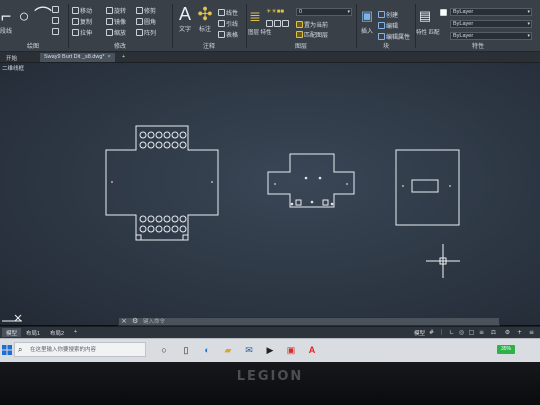 This screenshot has height=405, width=540. What do you see at coordinates (56, 32) in the screenshot?
I see `gradient-tool` at bounding box center [56, 32].